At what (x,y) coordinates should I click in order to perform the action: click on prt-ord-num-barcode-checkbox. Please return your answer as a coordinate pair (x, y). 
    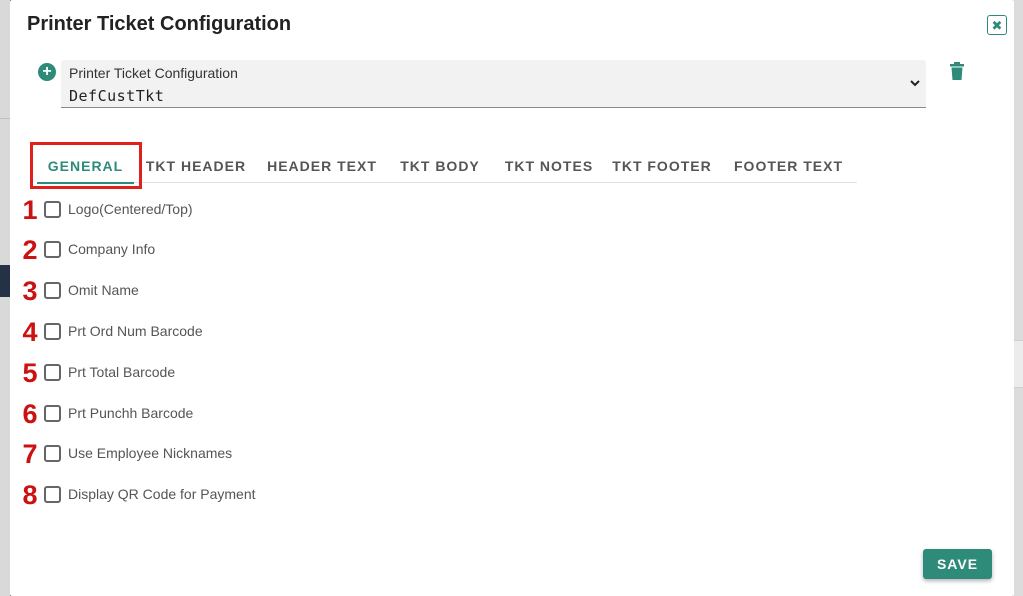
    Looking at the image, I should click on (52, 331).